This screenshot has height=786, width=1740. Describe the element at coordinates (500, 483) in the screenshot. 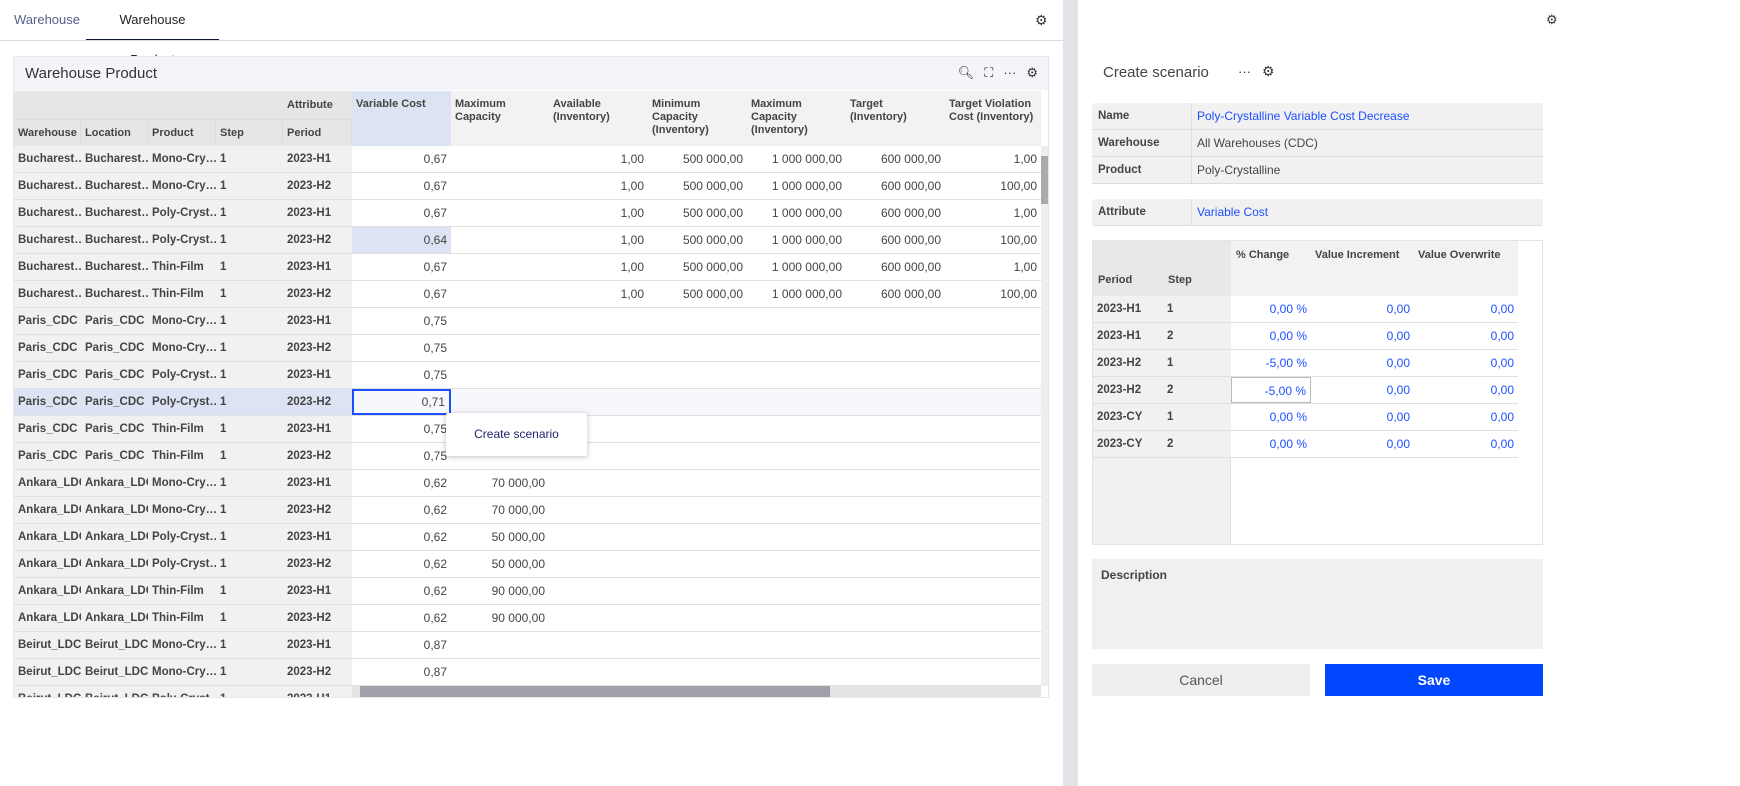

I see `cell-value: 70 000,00` at that location.